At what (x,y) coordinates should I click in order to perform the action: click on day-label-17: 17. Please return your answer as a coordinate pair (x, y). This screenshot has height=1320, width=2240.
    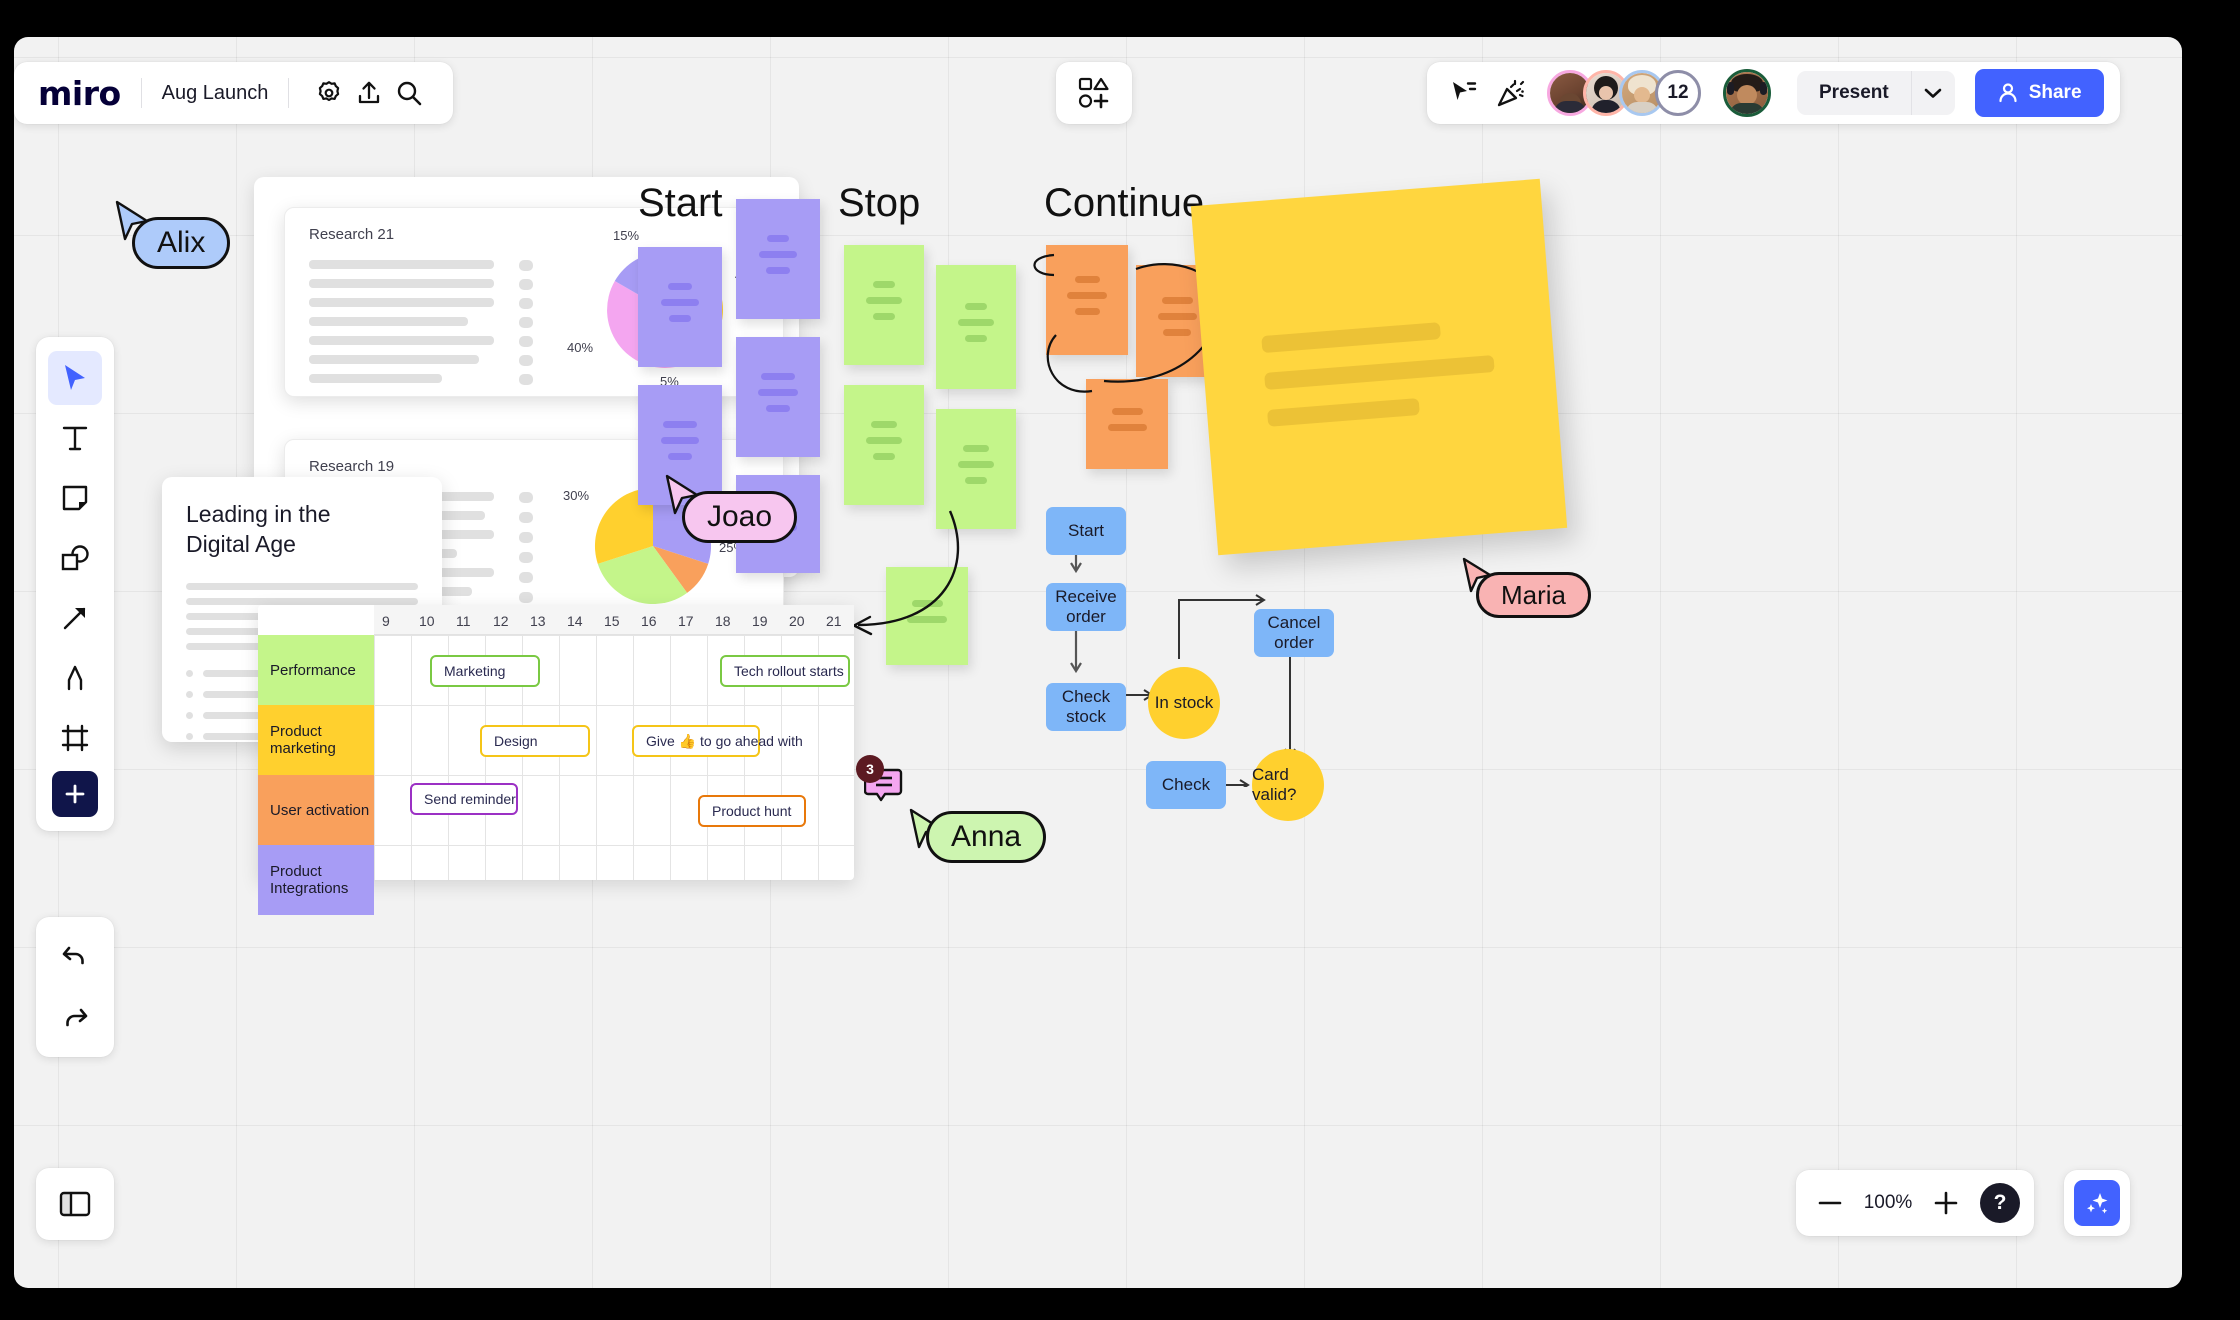
    Looking at the image, I should click on (686, 621).